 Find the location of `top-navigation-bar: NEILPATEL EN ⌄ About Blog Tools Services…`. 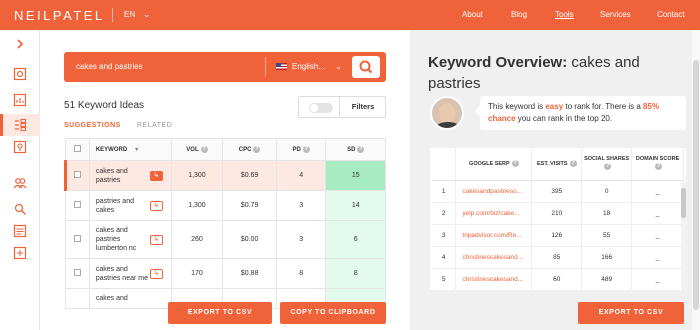

top-navigation-bar: NEILPATEL EN ⌄ About Blog Tools Services… is located at coordinates (350, 15).